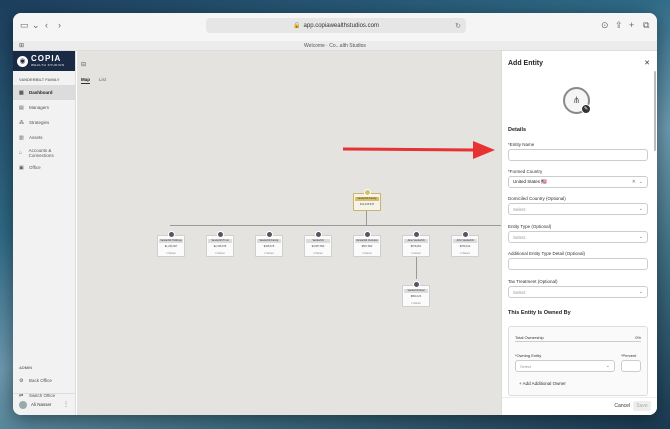 This screenshot has width=670, height=429. I want to click on tax-treatment-select: Select ⌄, so click(578, 292).